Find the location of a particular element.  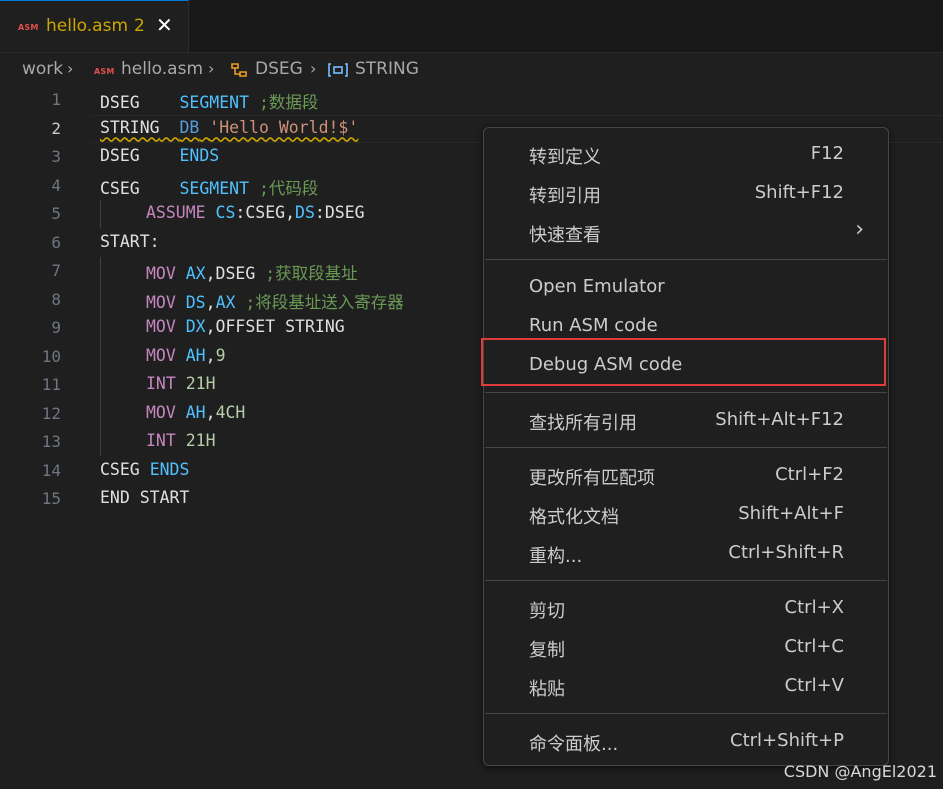

breadcrumb-symbol: STRING is located at coordinates (387, 69).